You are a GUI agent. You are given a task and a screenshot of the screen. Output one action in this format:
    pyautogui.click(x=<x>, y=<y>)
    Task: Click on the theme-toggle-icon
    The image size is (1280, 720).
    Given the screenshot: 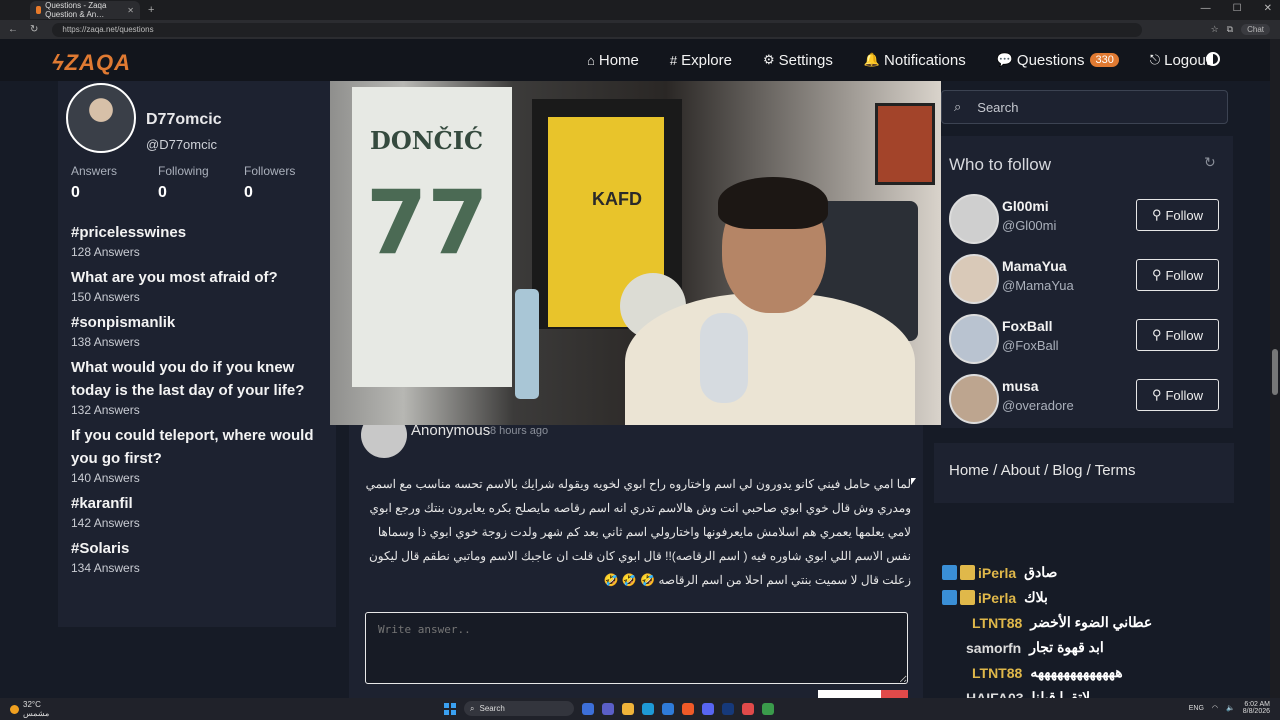 What is the action you would take?
    pyautogui.click(x=1213, y=59)
    